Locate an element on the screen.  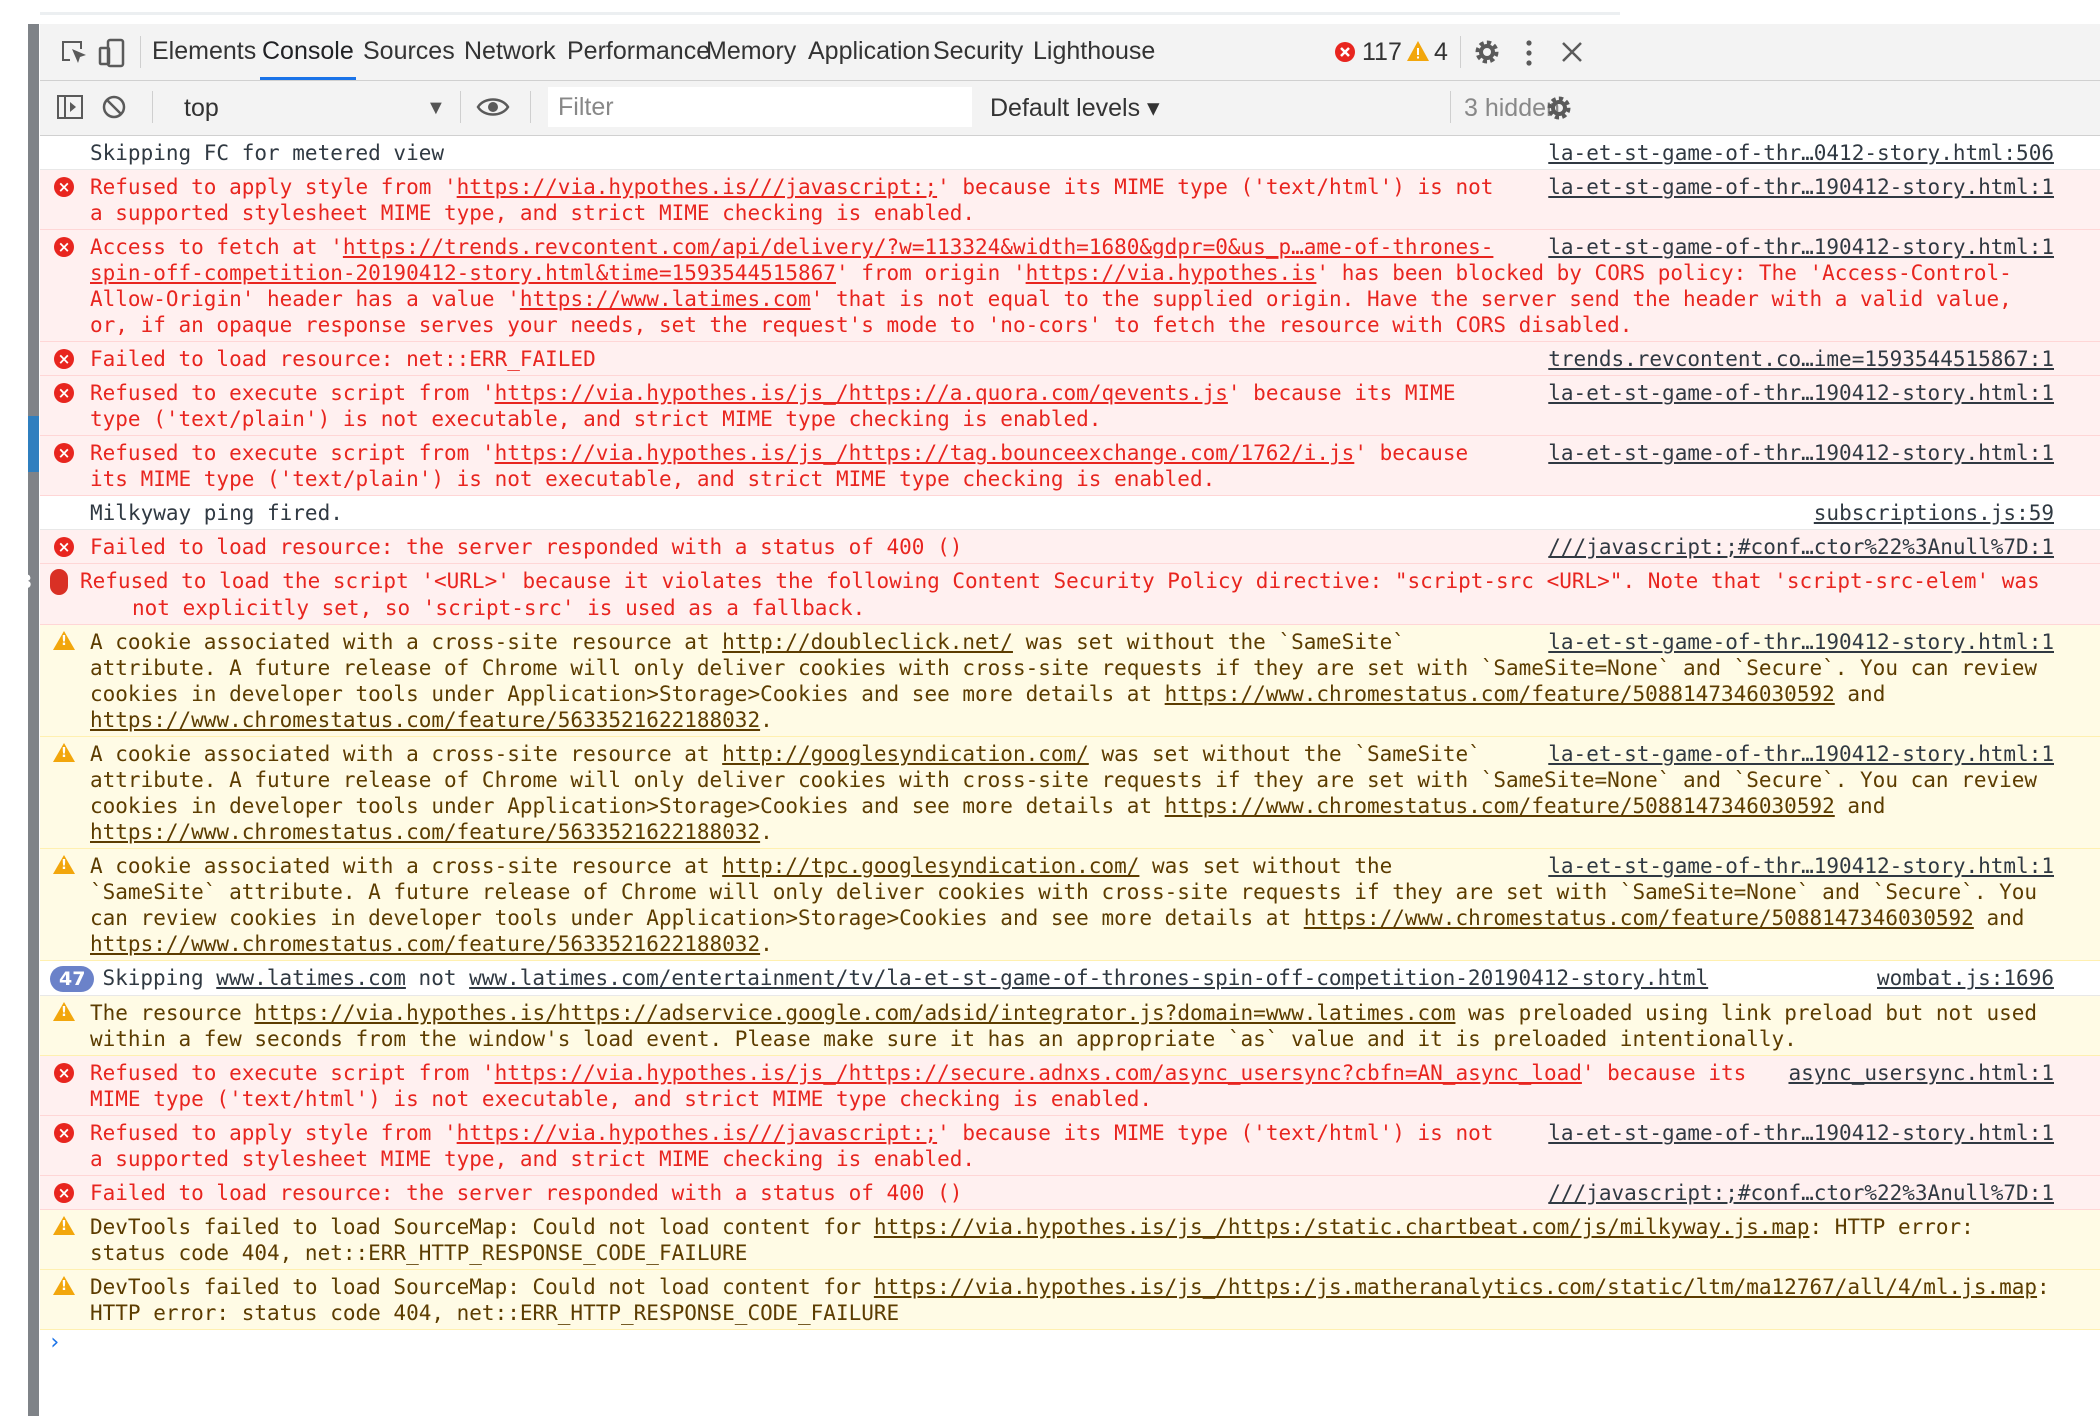
message-url-link: https://via.hypothes.is is located at coordinates (1171, 273).